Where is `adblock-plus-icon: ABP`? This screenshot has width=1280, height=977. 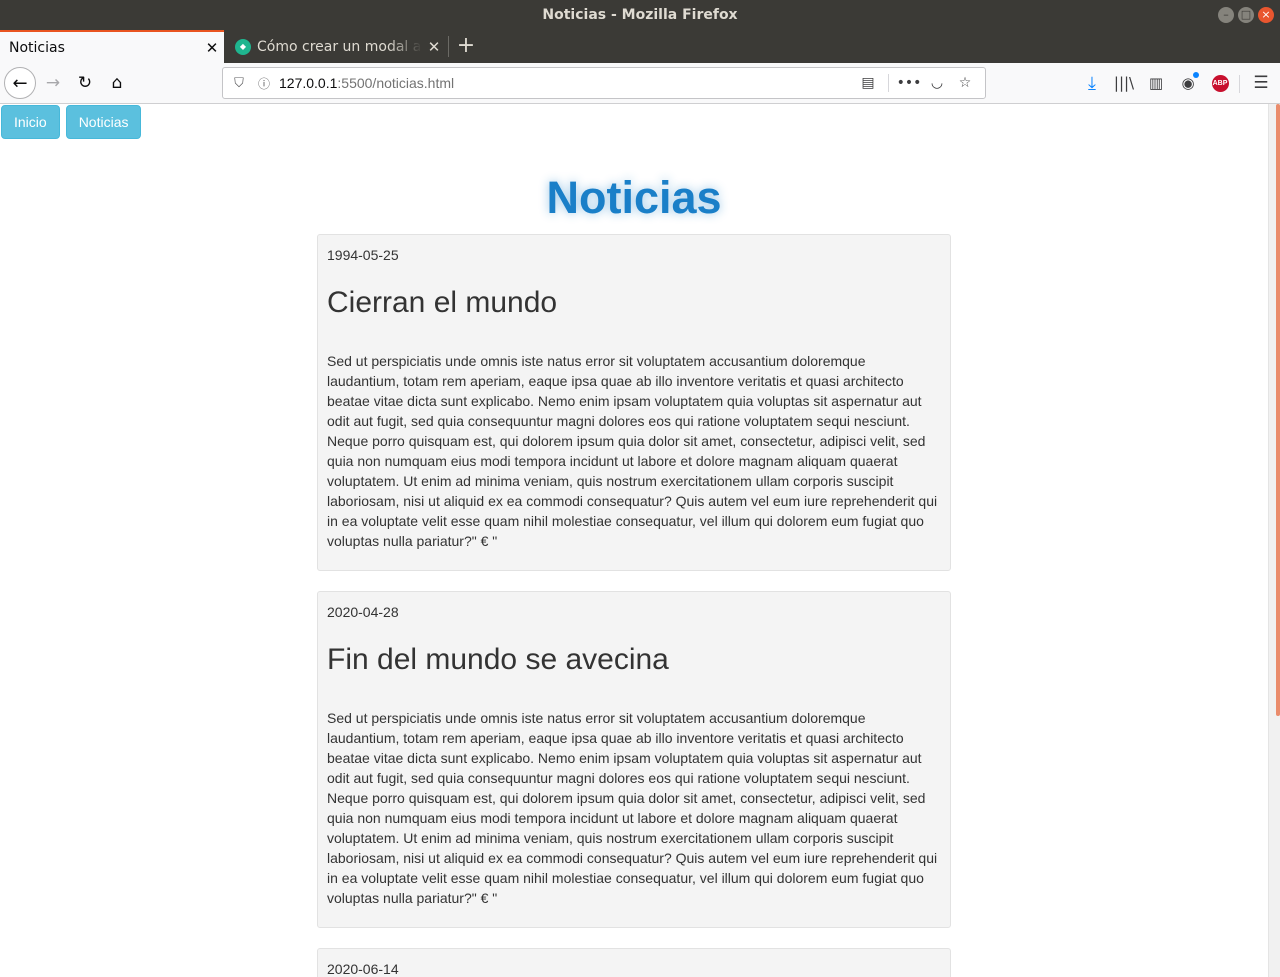
adblock-plus-icon: ABP is located at coordinates (1220, 83).